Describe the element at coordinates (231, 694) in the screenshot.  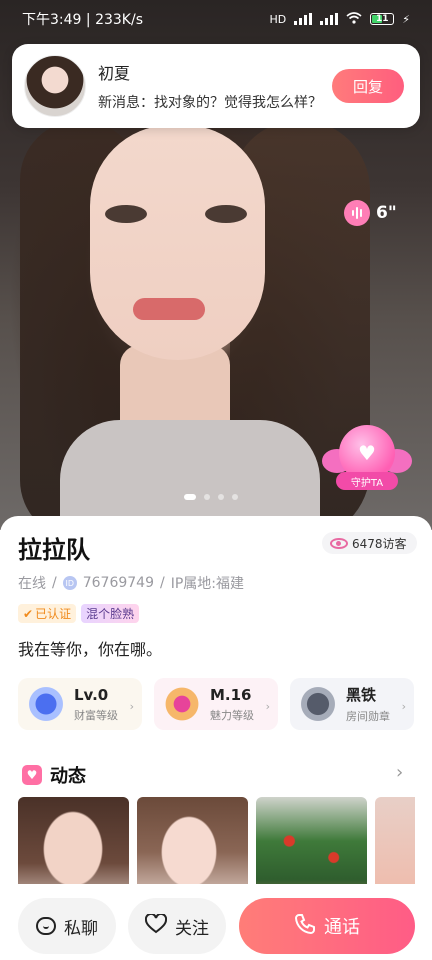
I see `charm-level-value: M.16` at that location.